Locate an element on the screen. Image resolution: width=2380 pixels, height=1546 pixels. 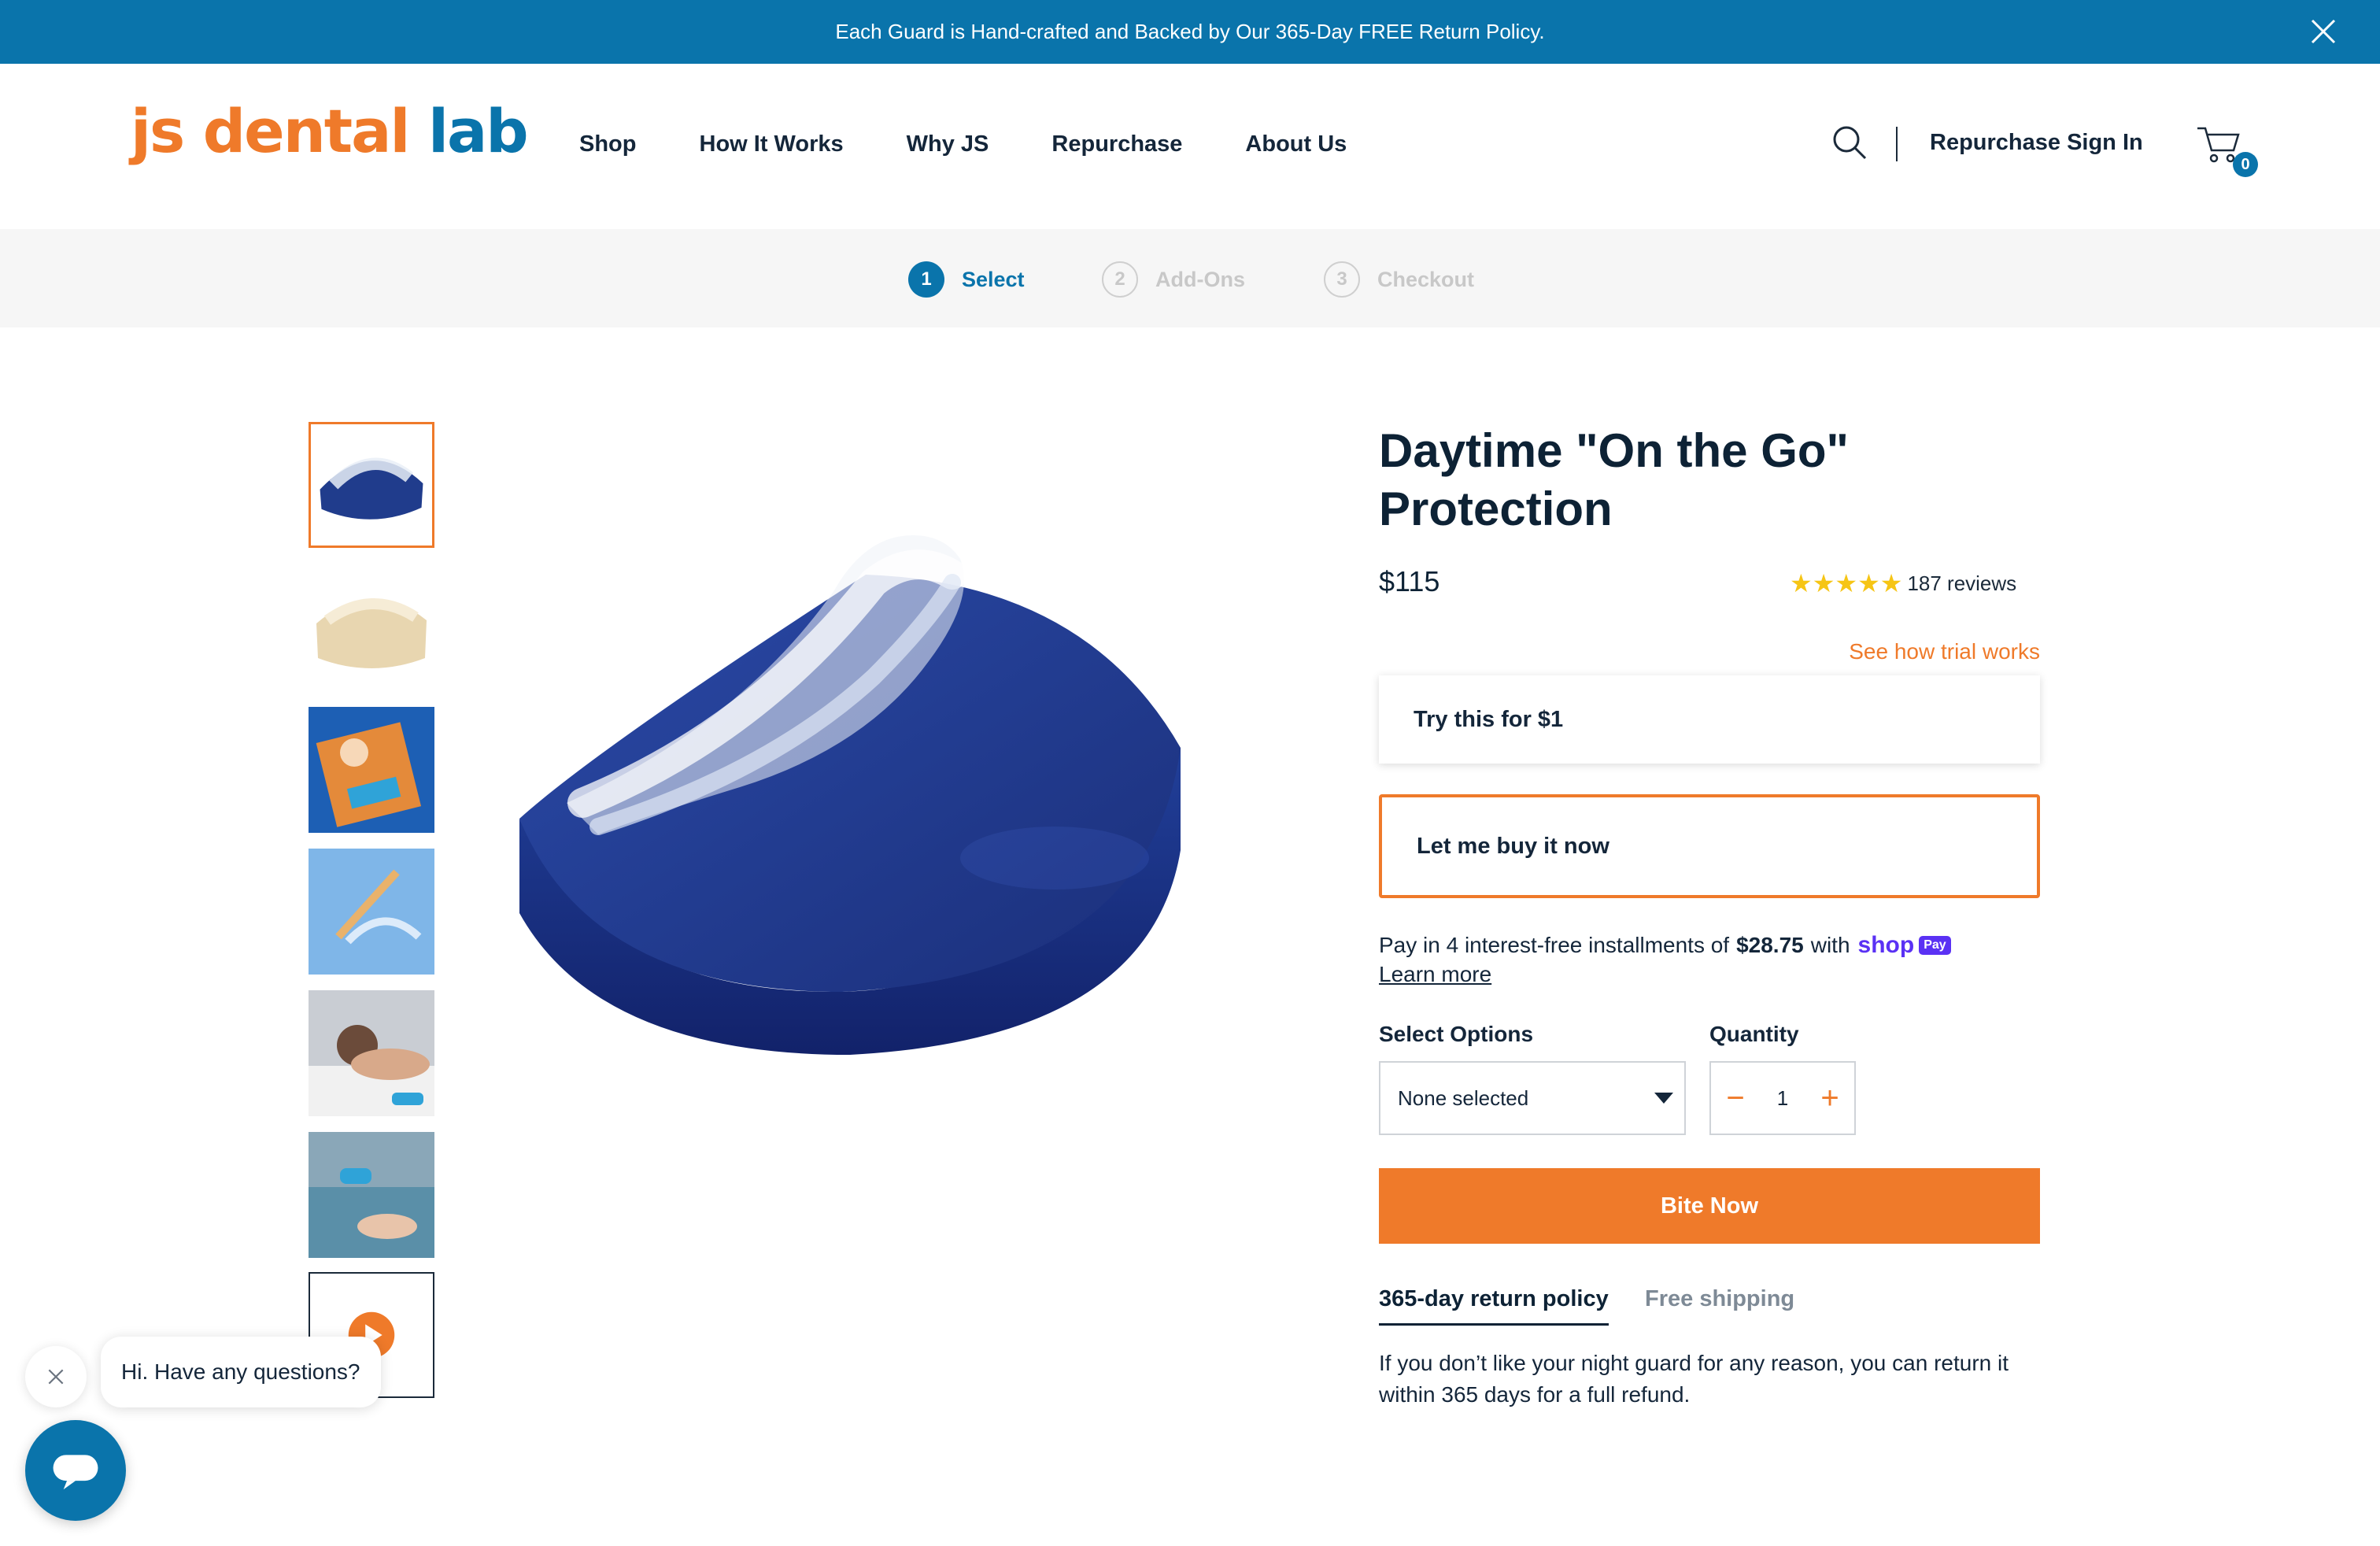
shop-pay-logo: shop is located at coordinates (1886, 945).